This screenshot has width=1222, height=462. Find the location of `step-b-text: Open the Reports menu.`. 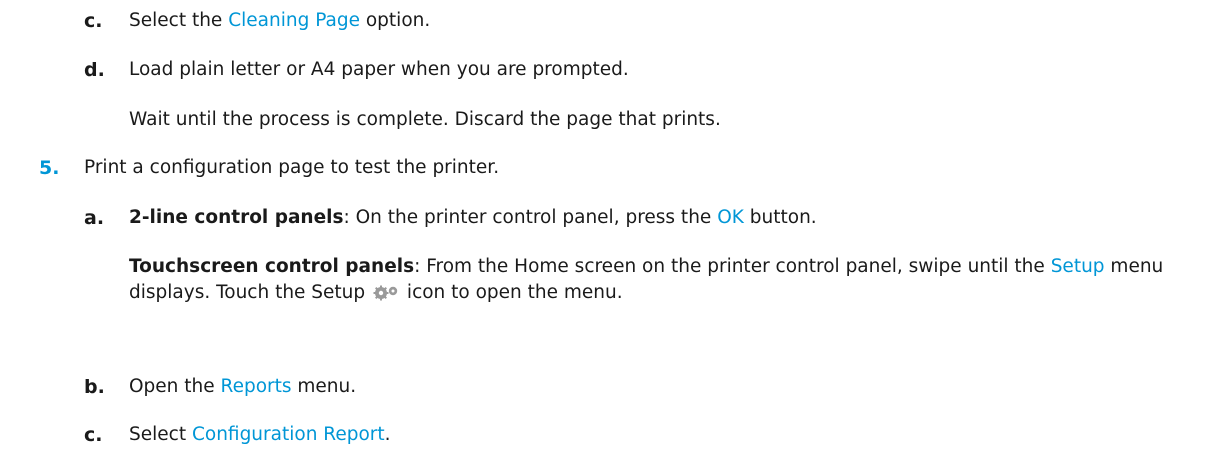

step-b-text: Open the Reports menu. is located at coordinates (242, 387).